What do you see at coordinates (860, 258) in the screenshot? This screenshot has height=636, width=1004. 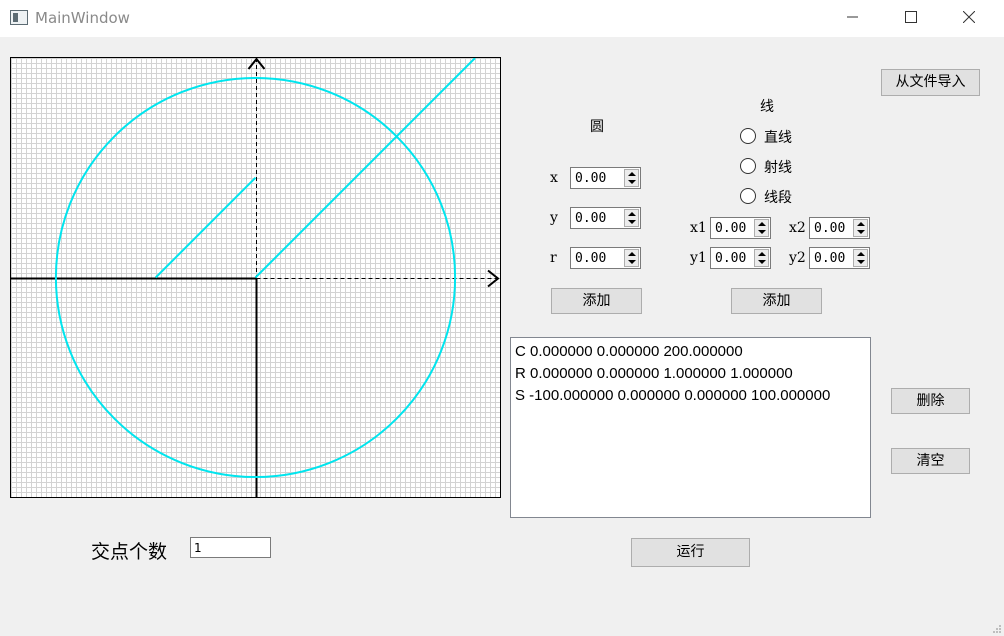 I see `line-y2-spin-arrows` at bounding box center [860, 258].